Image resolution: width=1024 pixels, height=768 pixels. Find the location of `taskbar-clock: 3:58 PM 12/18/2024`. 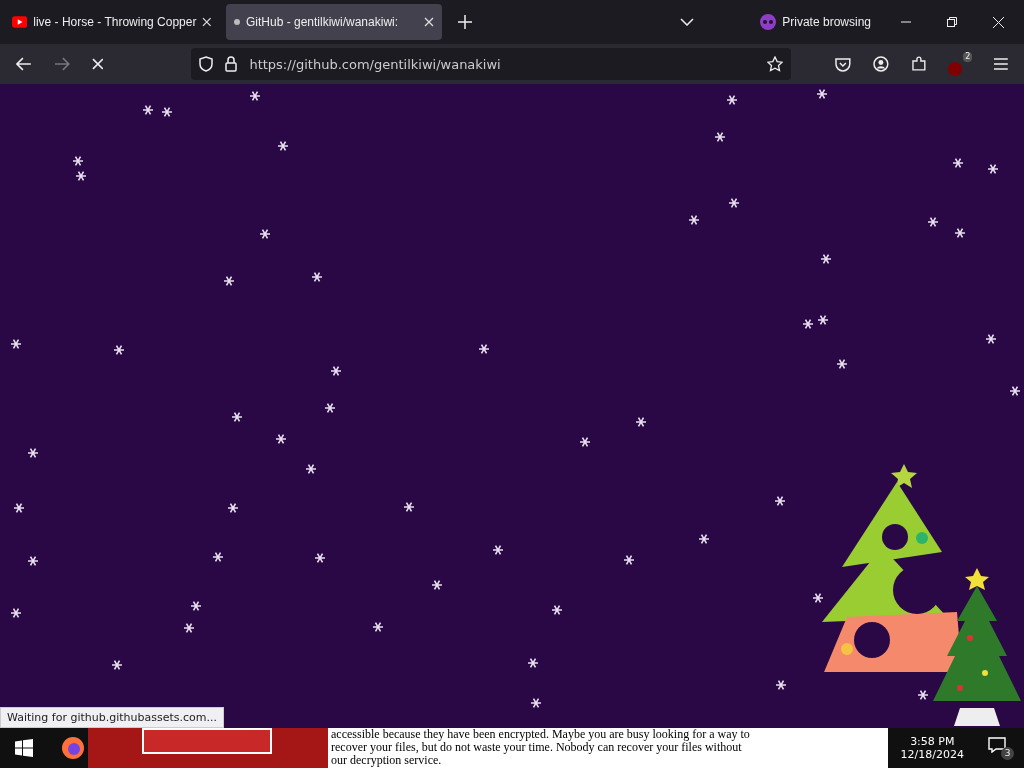

taskbar-clock: 3:58 PM 12/18/2024 is located at coordinates (932, 748).